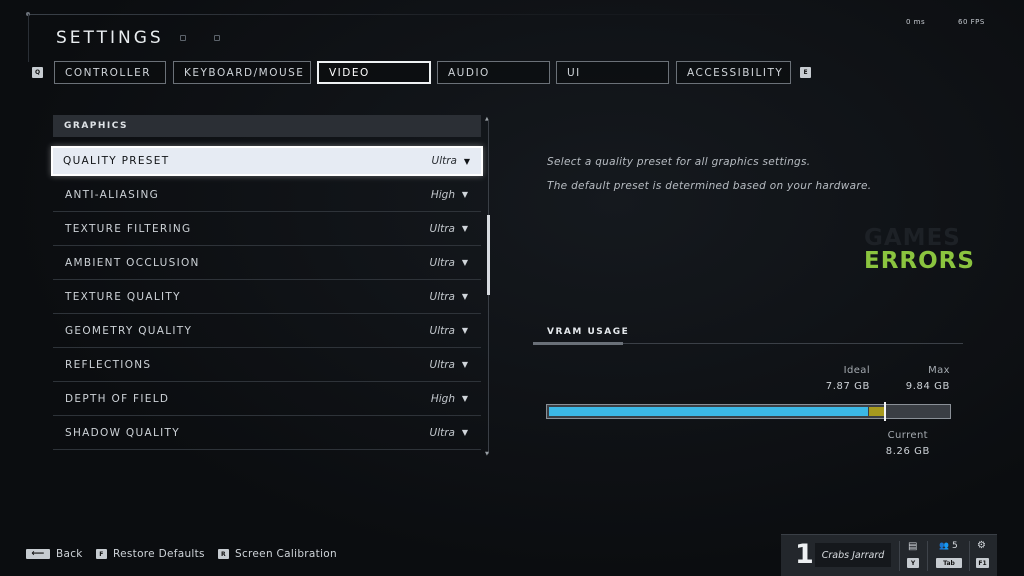 The height and width of the screenshot is (576, 1024). Describe the element at coordinates (944, 545) in the screenshot. I see `party-icon: 👥` at that location.